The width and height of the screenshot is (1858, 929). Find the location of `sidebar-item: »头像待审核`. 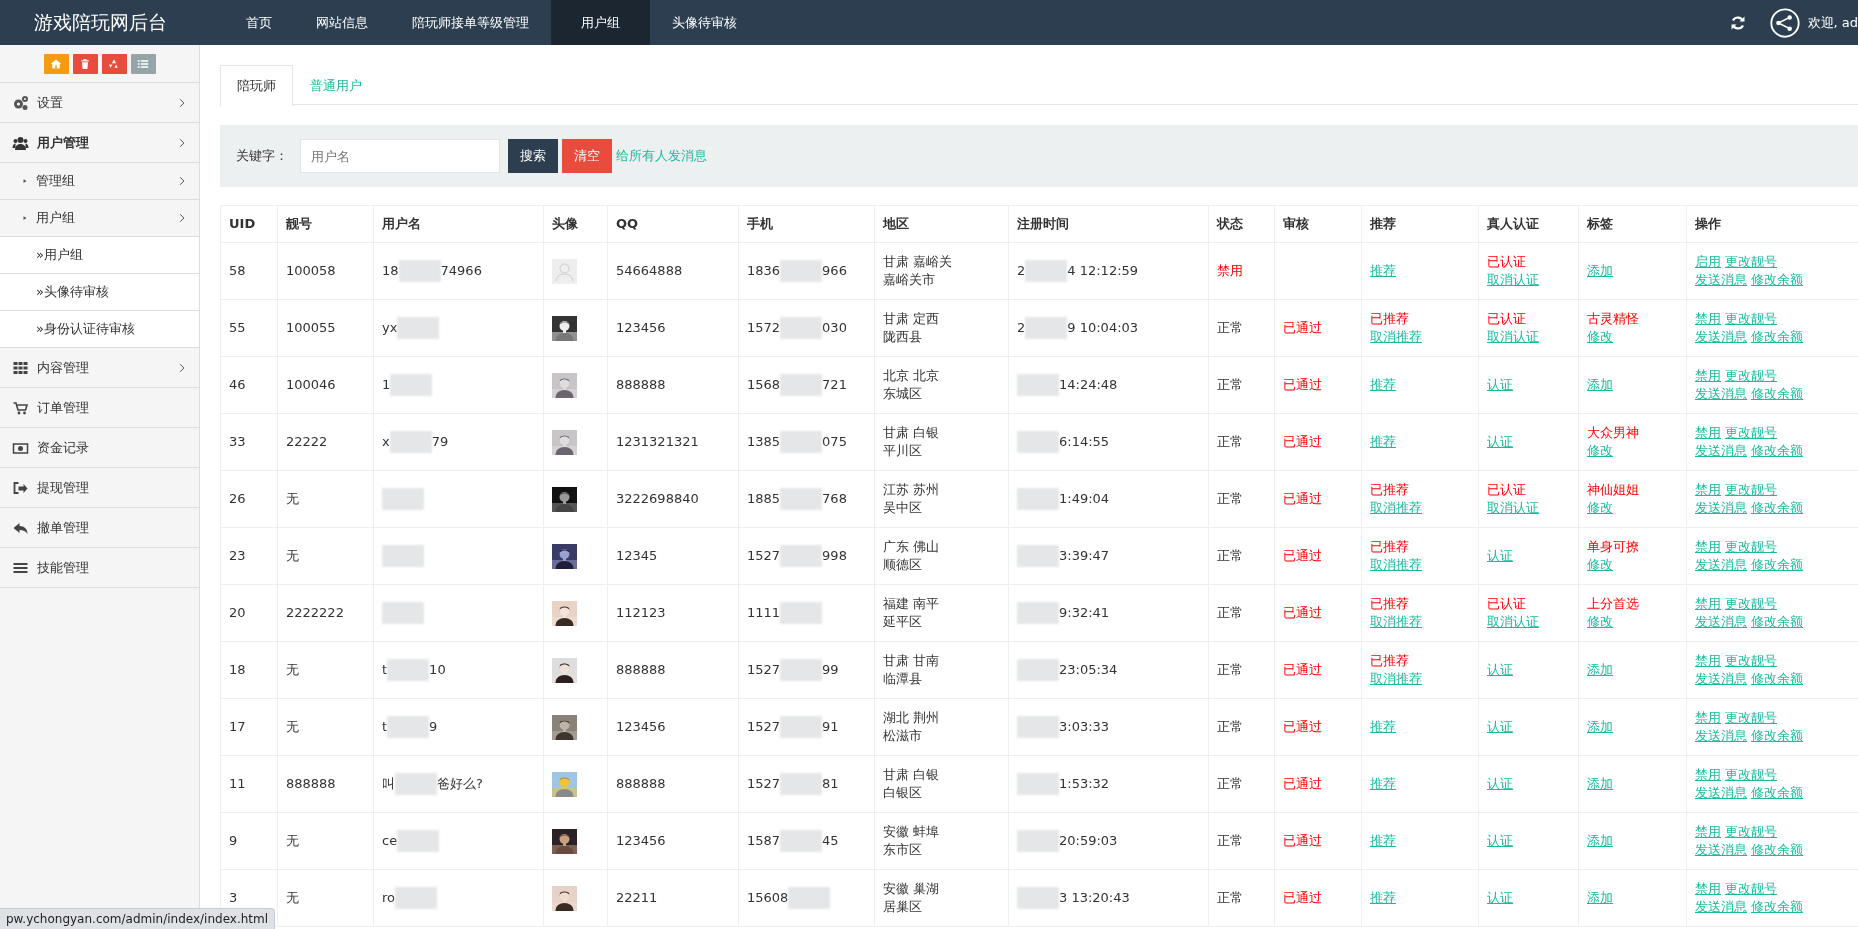

sidebar-item: »头像待审核 is located at coordinates (99, 292).